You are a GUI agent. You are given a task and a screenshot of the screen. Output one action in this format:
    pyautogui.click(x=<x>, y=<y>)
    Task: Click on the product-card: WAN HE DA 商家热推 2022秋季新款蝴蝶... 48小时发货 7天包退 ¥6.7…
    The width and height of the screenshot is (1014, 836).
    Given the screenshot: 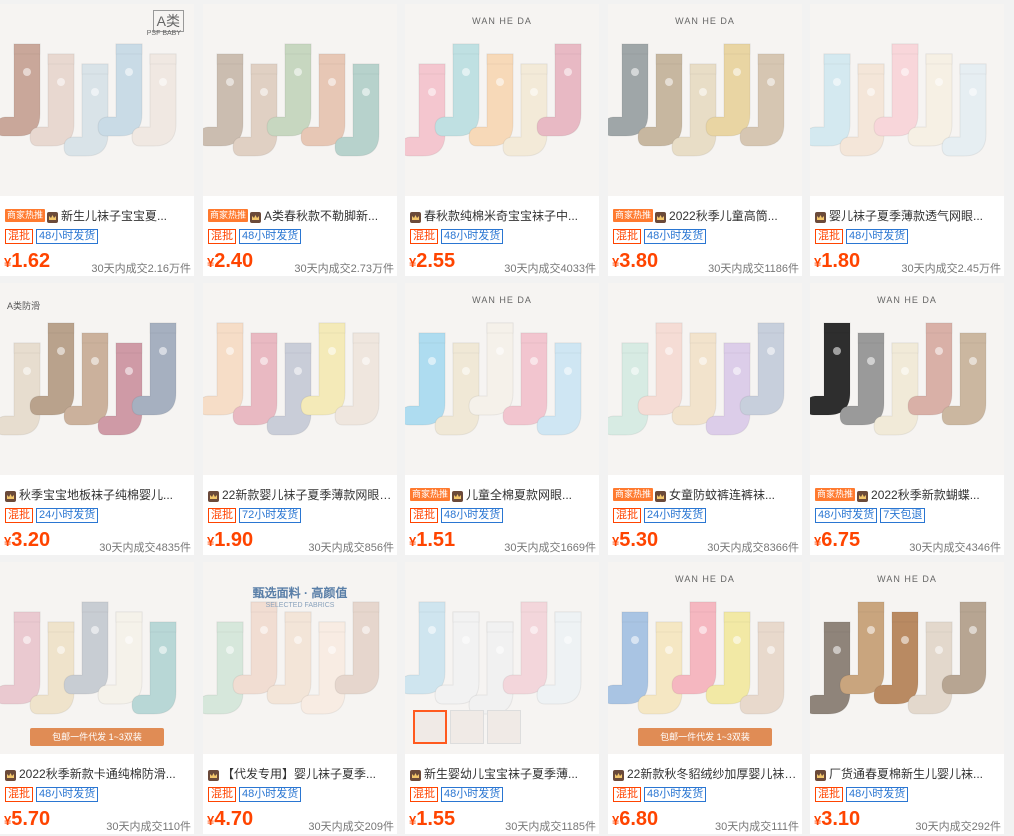 What is the action you would take?
    pyautogui.click(x=907, y=419)
    